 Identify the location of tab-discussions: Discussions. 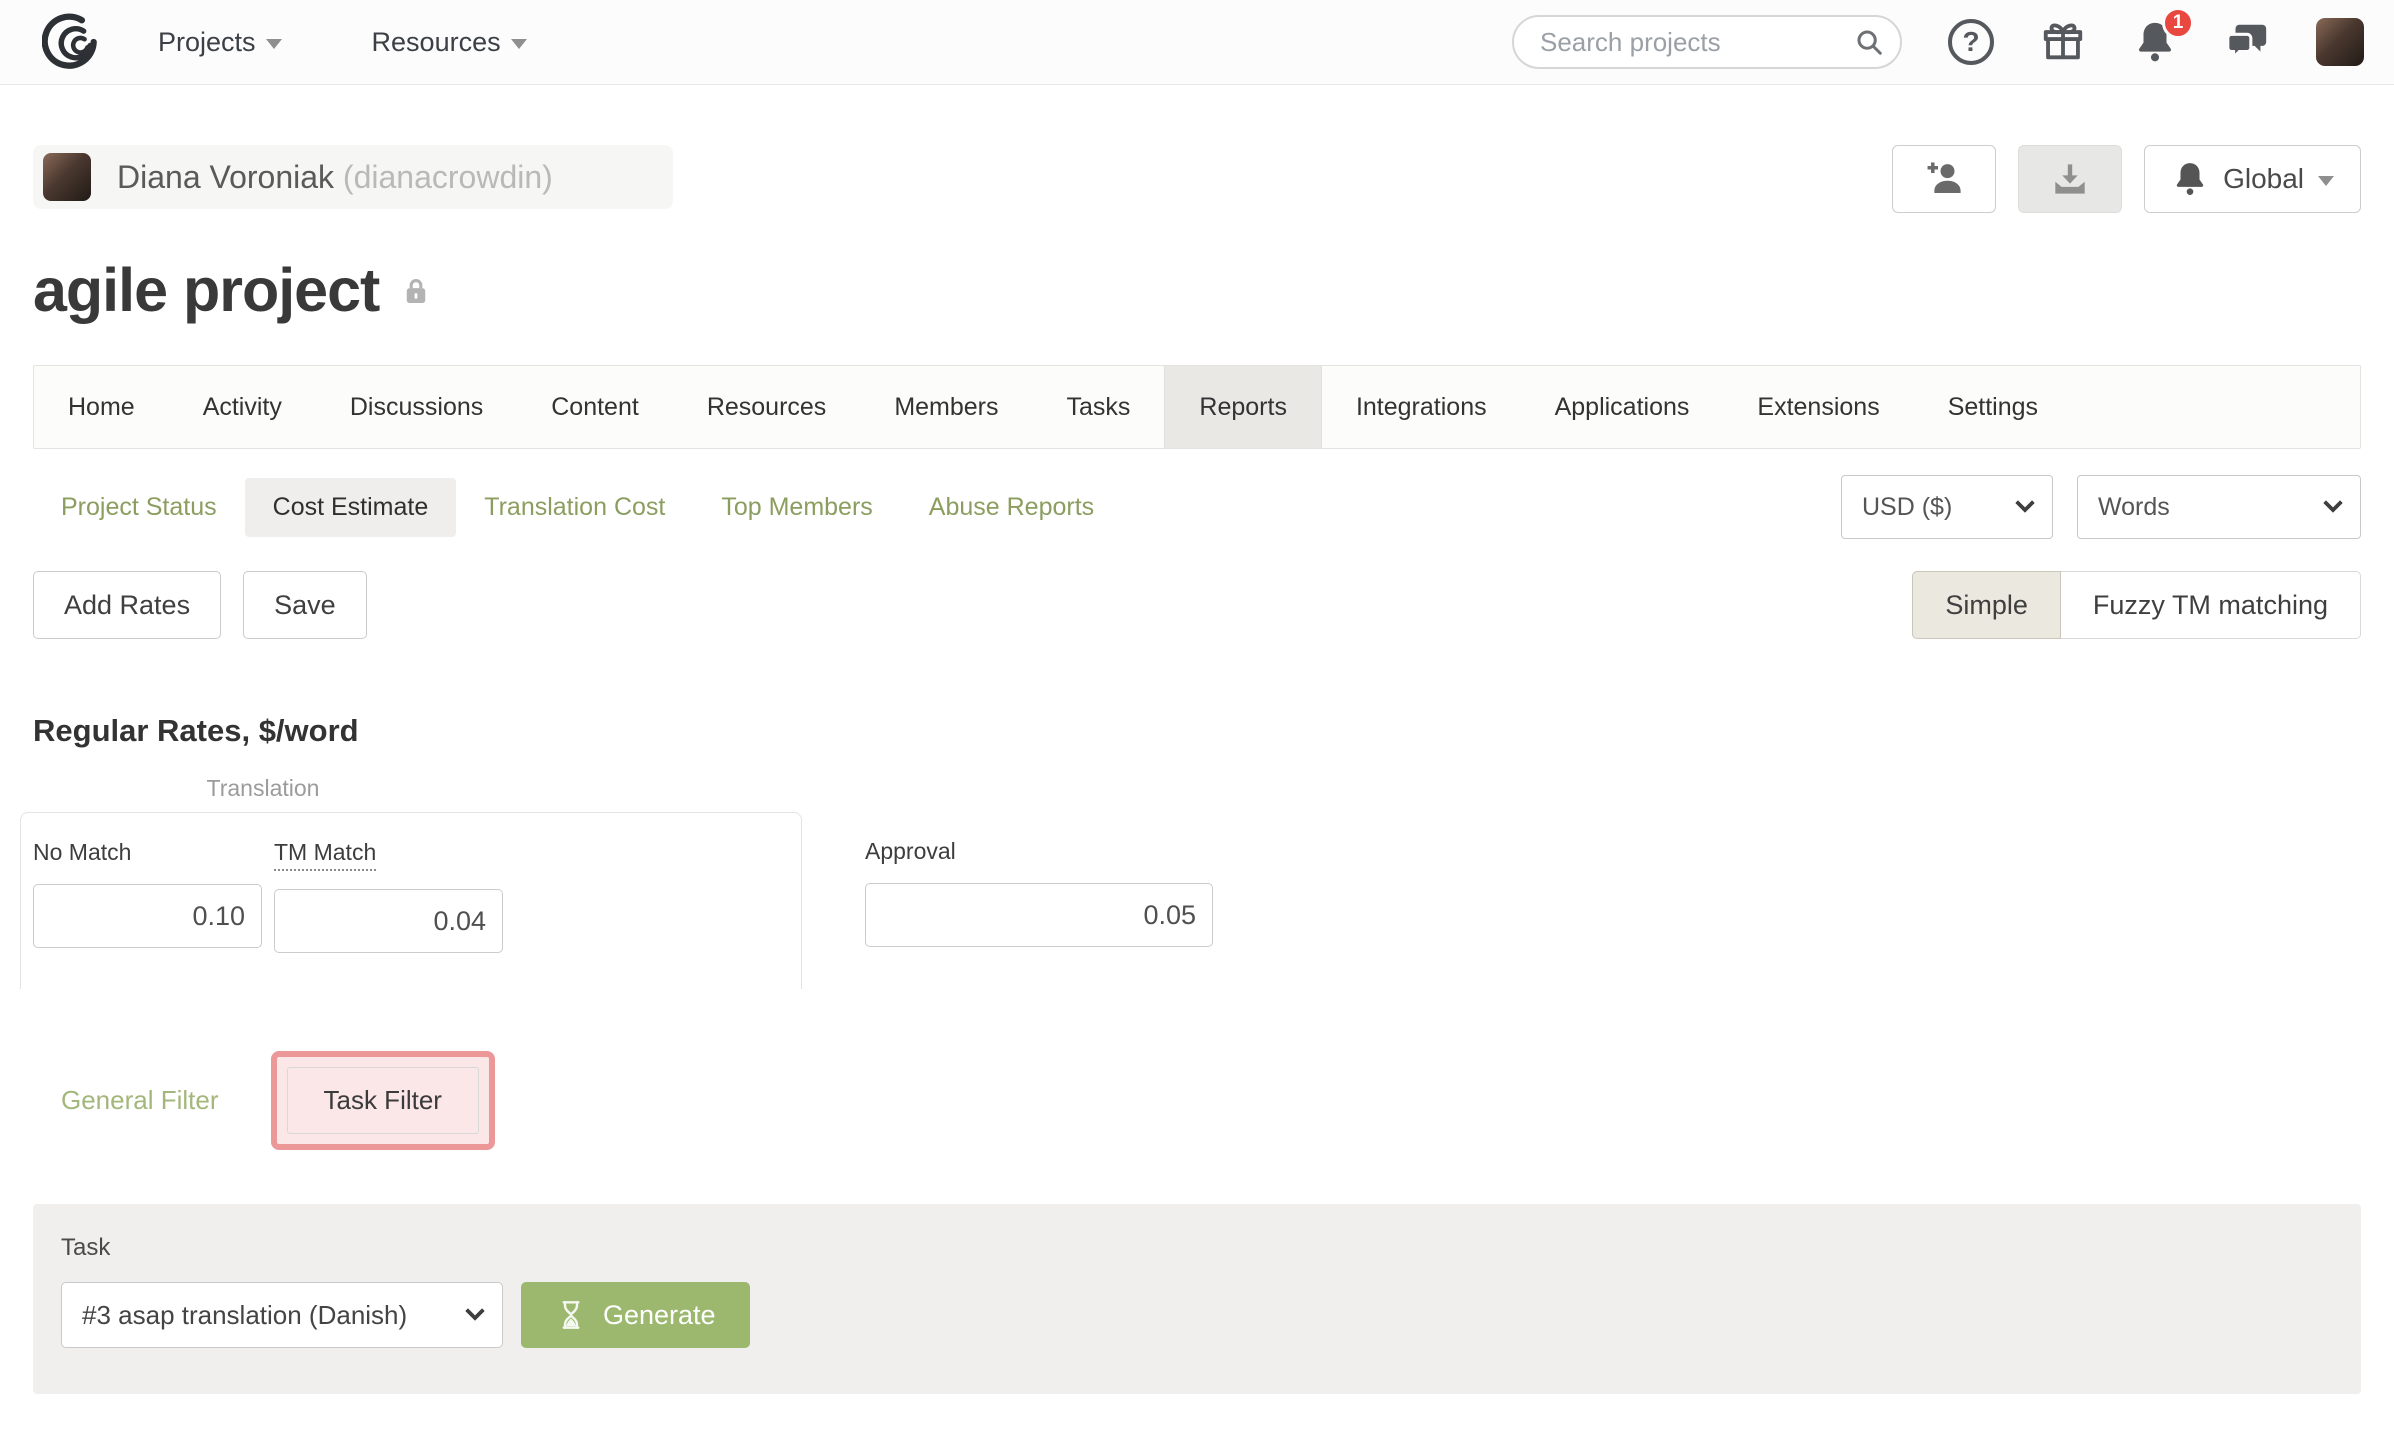
(416, 407).